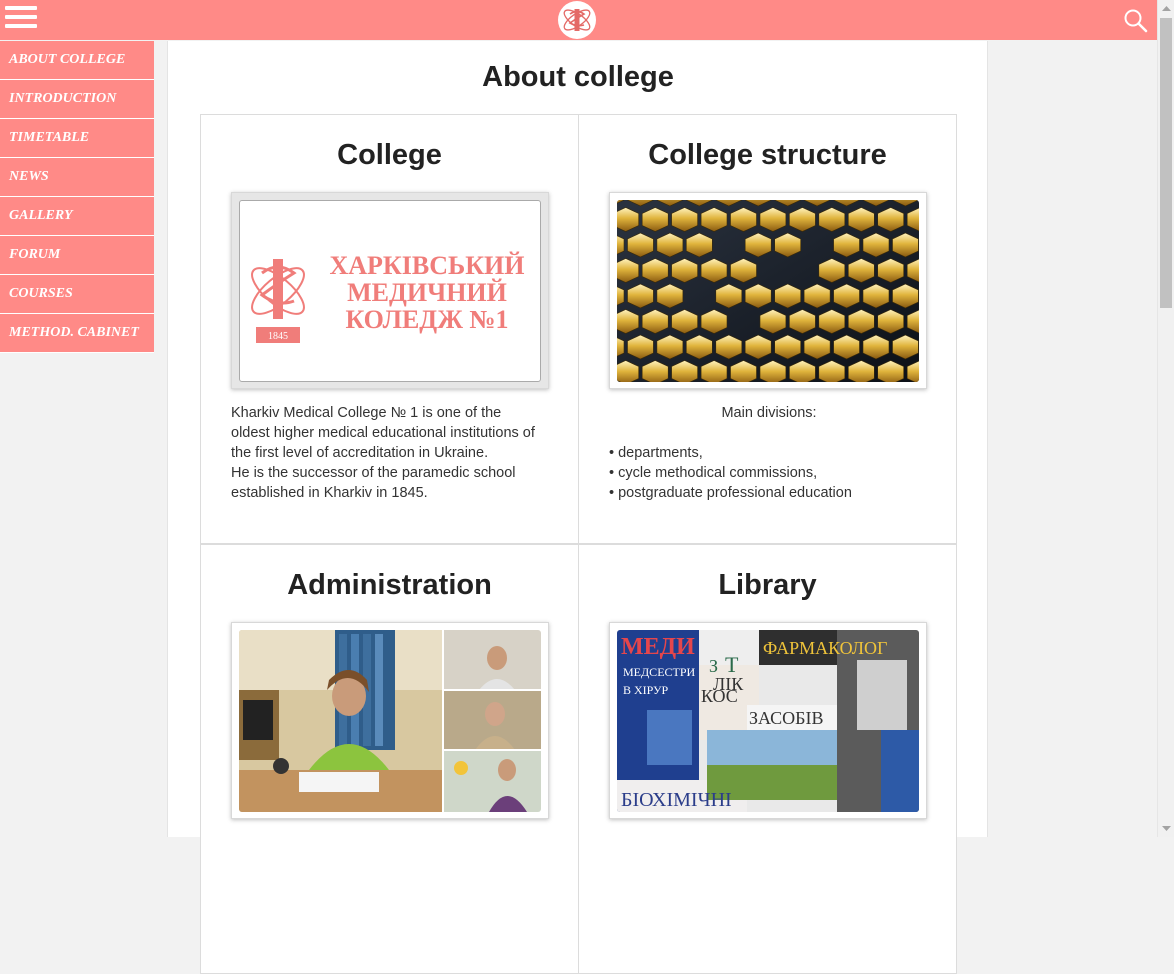 The height and width of the screenshot is (974, 1174). I want to click on logo-year: 1845, so click(278, 336).